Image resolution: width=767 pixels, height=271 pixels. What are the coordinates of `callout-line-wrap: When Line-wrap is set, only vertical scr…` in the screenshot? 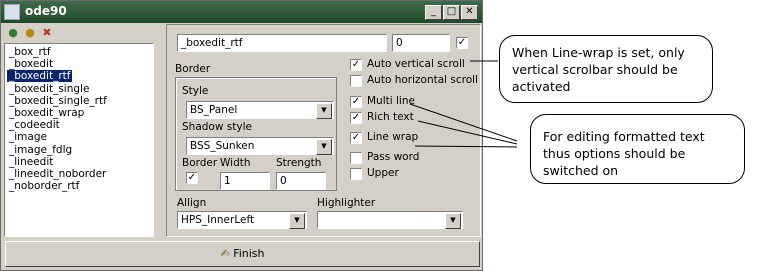 It's located at (606, 69).